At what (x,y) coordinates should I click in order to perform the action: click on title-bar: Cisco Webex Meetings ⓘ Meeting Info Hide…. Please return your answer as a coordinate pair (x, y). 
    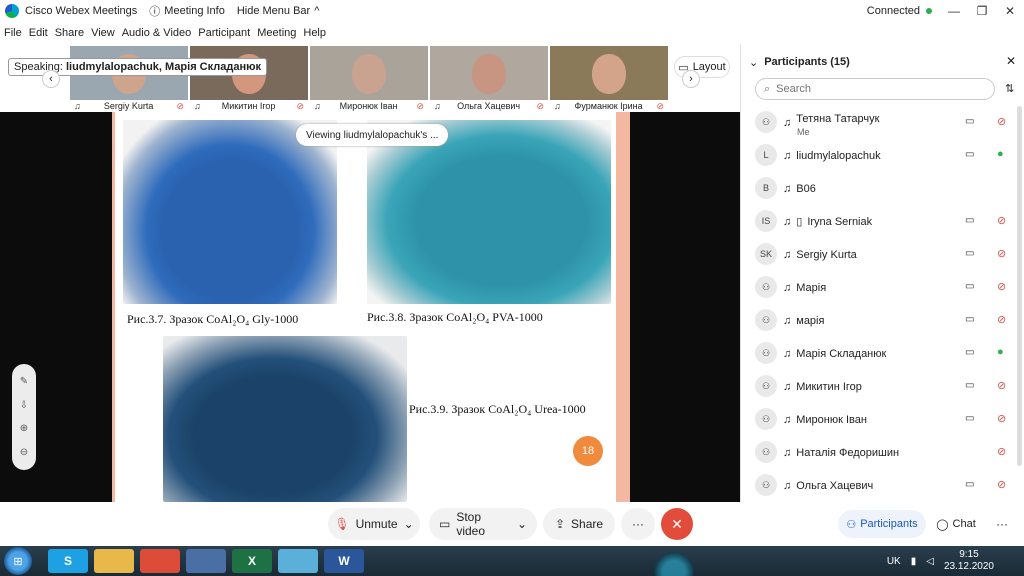
    Looking at the image, I should click on (512, 11).